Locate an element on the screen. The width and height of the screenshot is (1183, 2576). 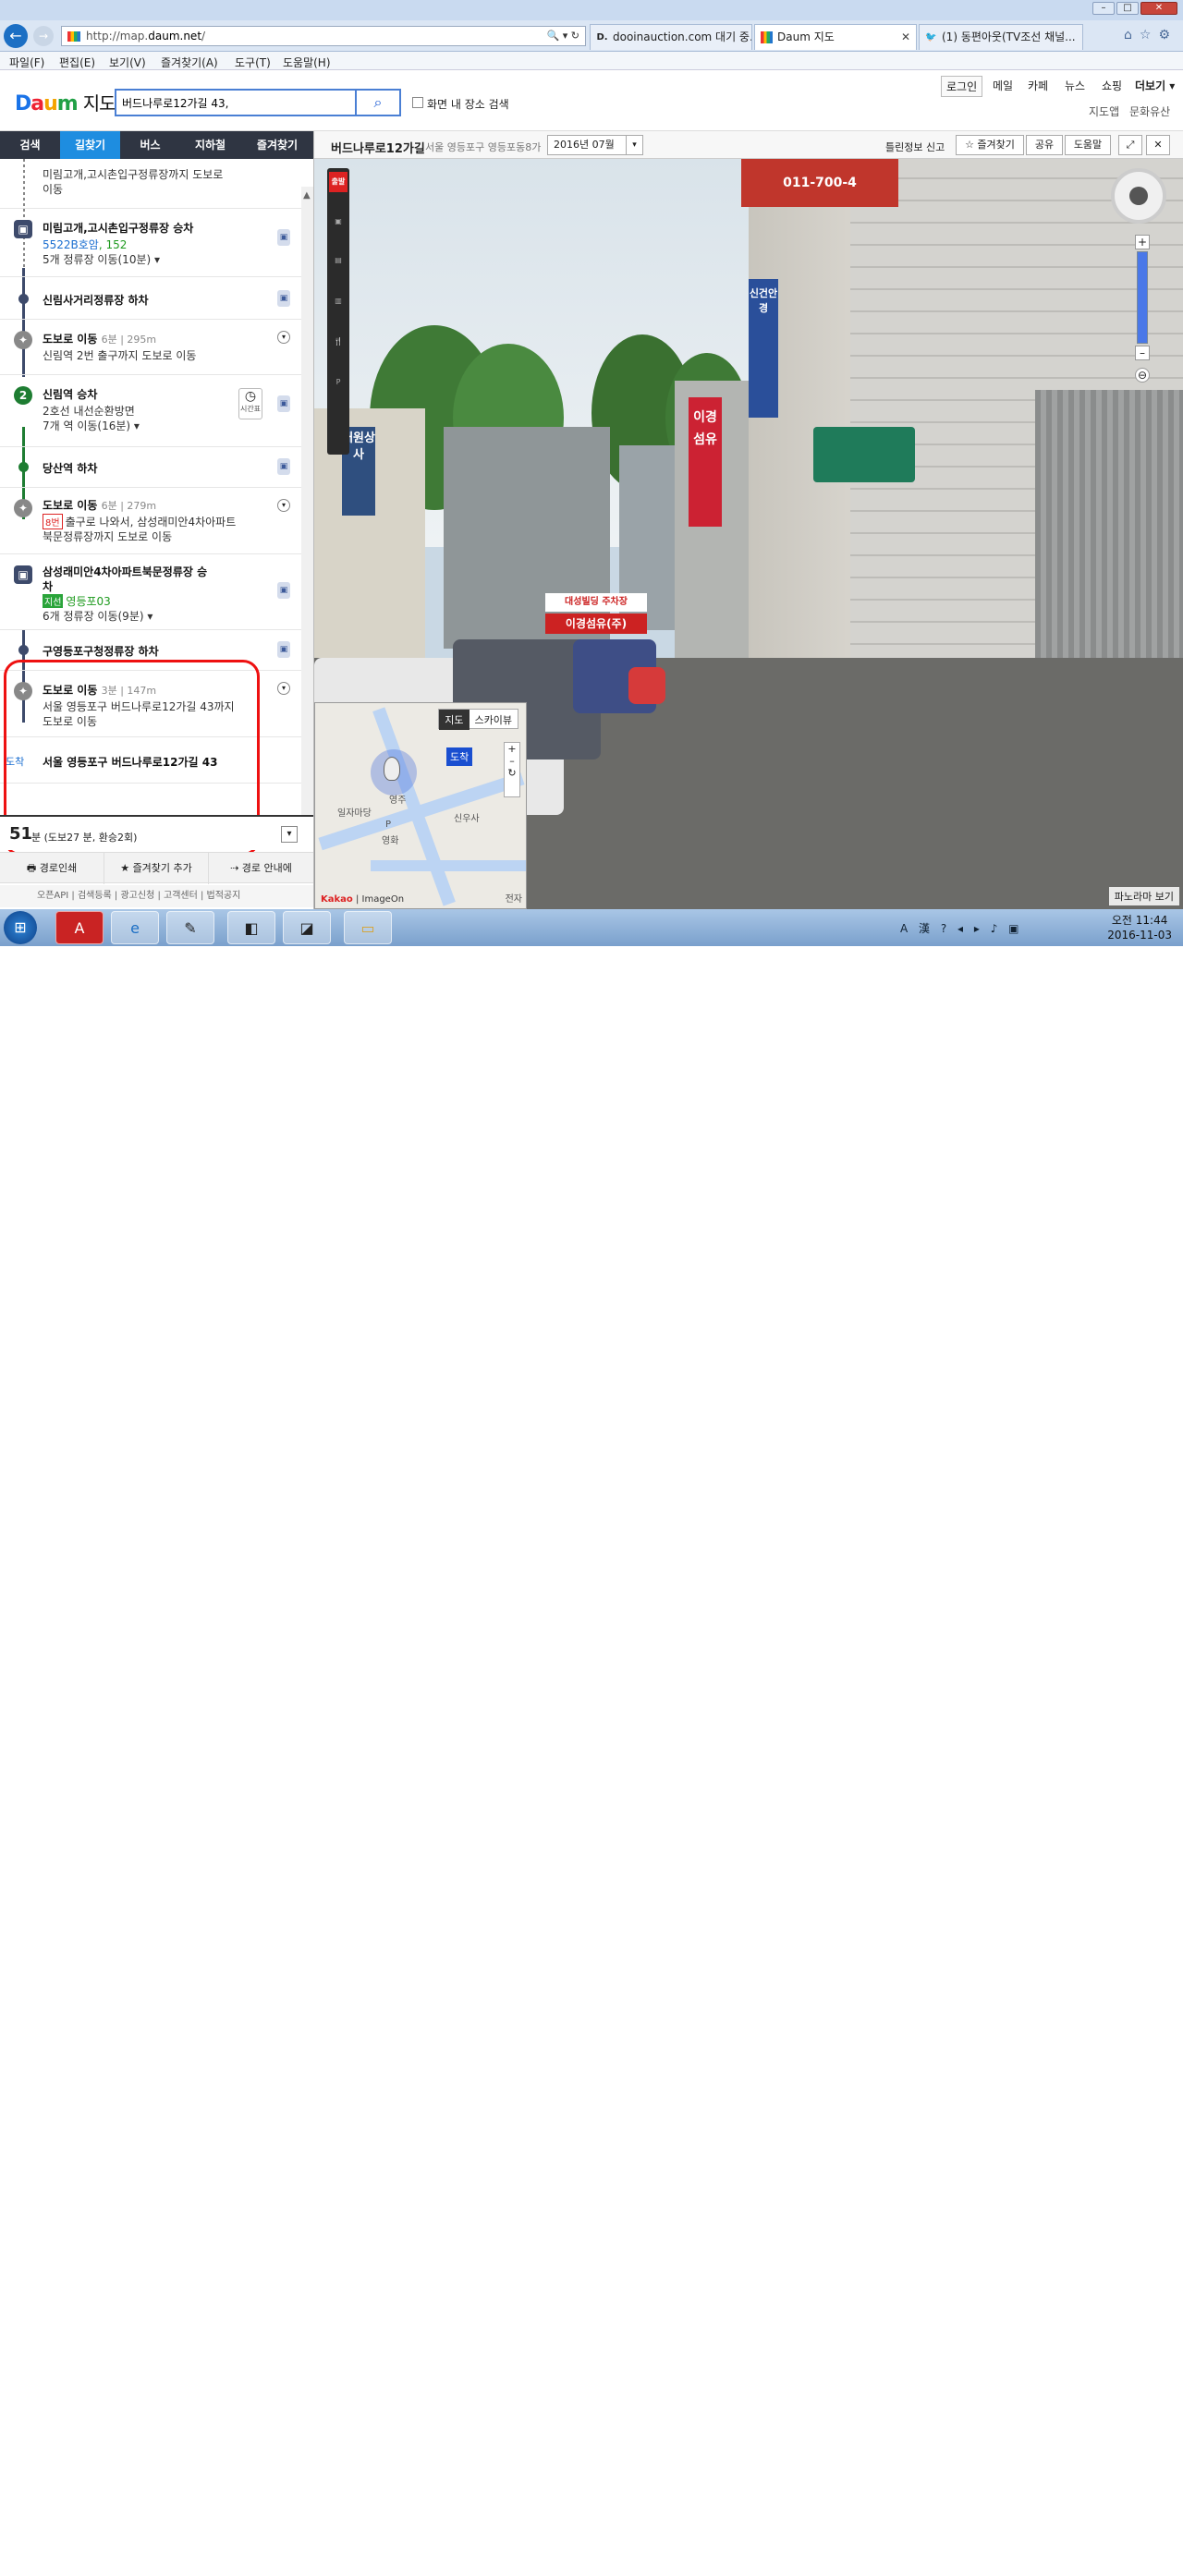
area-search-checkbox is located at coordinates (418, 102).